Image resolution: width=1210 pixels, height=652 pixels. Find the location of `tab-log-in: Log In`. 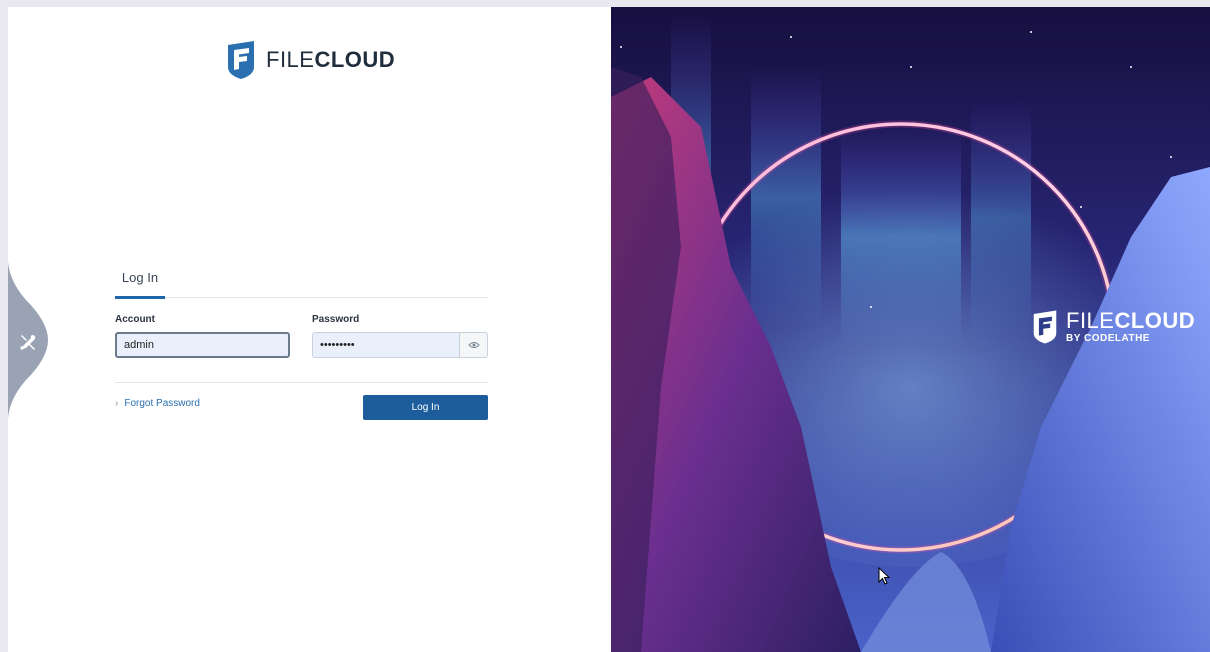

tab-log-in: Log In is located at coordinates (140, 284).